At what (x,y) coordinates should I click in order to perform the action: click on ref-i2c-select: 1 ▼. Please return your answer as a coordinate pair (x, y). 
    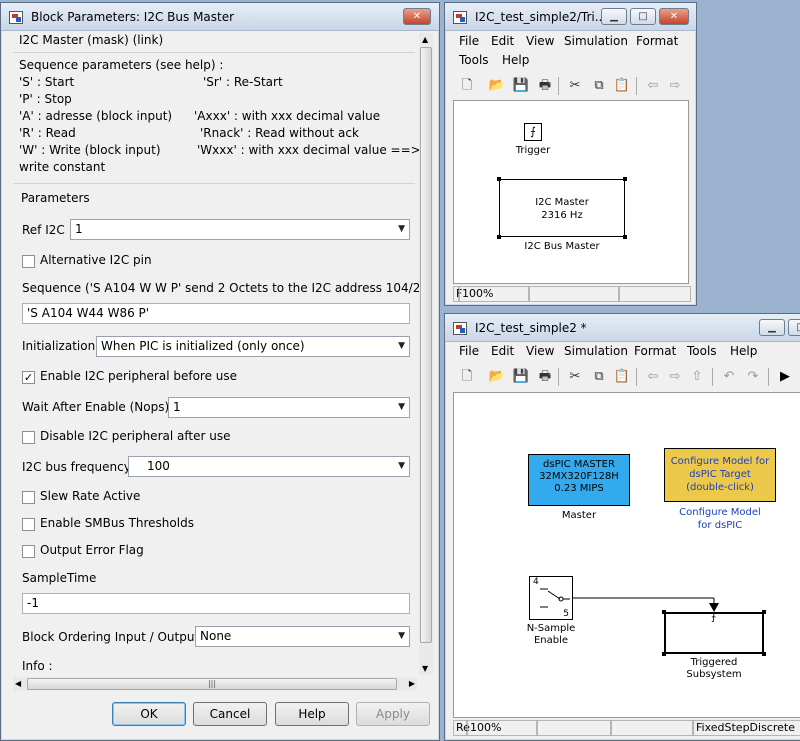
    Looking at the image, I should click on (240, 229).